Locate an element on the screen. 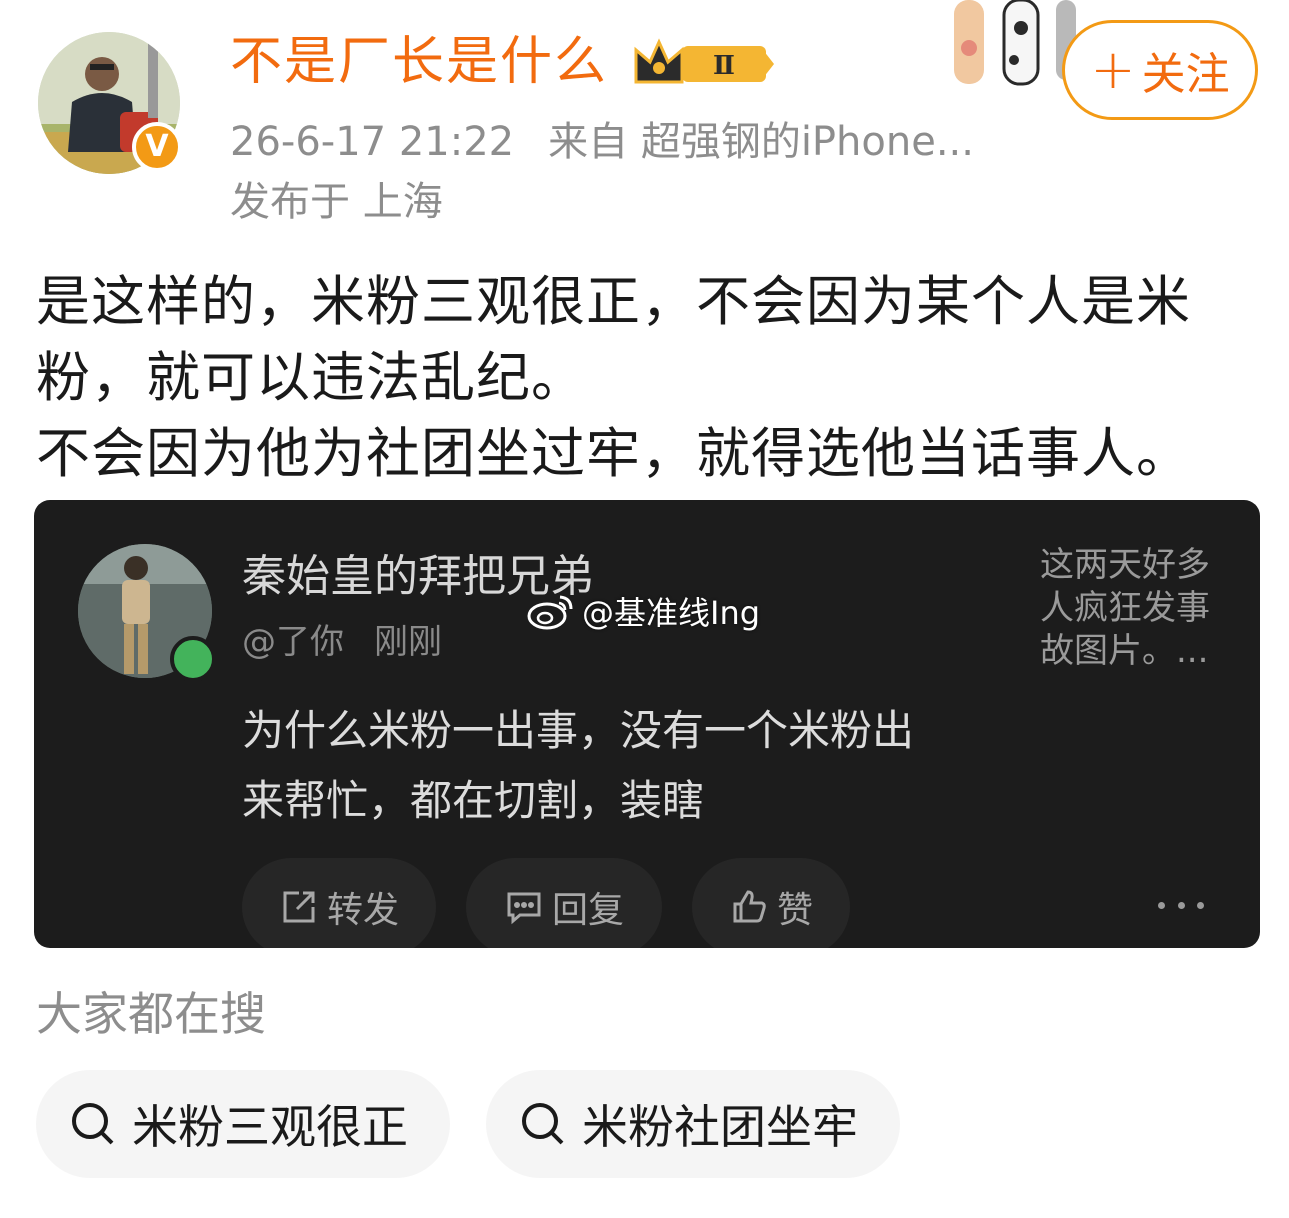 The width and height of the screenshot is (1289, 1218). search-chip-label: 米粉三观很正 is located at coordinates (270, 1127).